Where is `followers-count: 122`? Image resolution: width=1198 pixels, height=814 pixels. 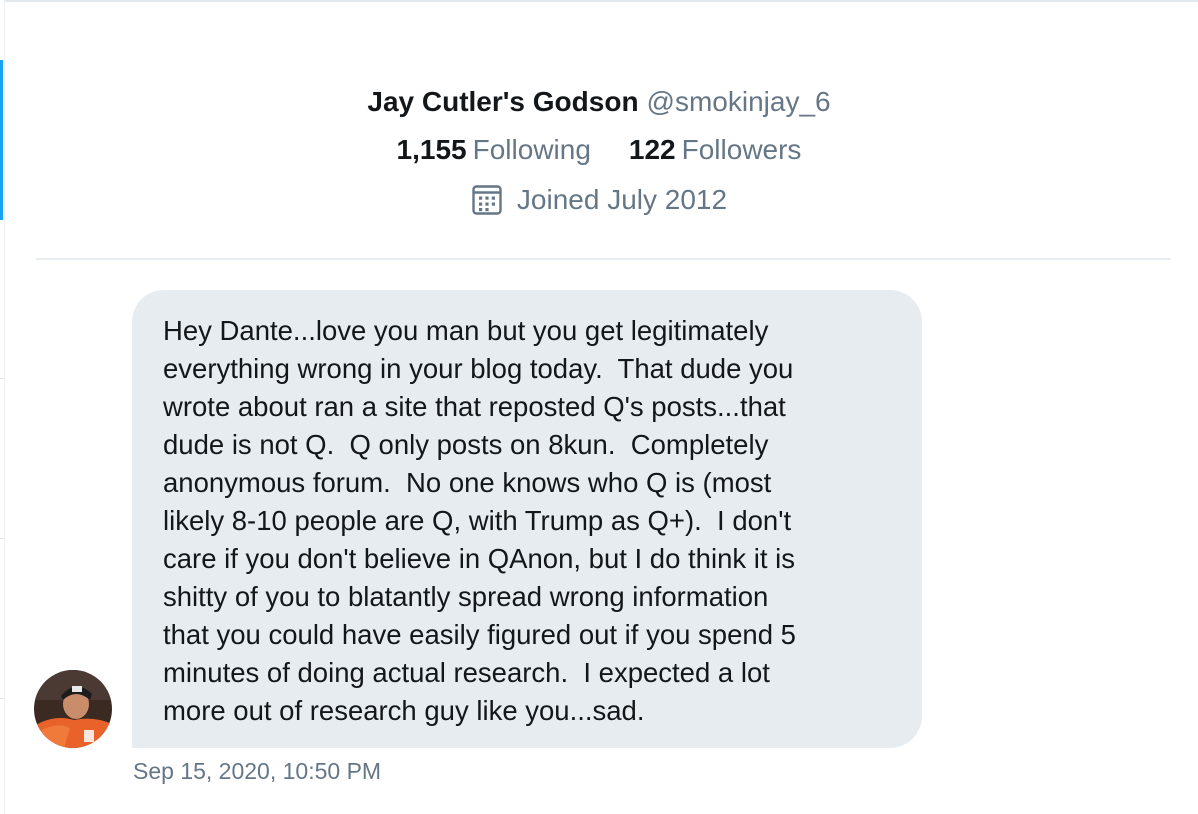
followers-count: 122 is located at coordinates (652, 149).